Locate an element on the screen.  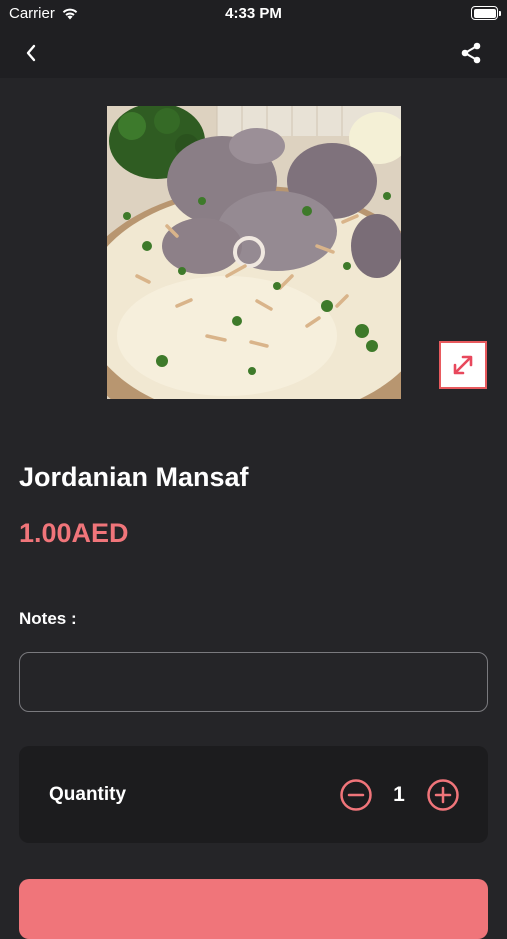
product-price: 1.00AED is located at coordinates (74, 533).